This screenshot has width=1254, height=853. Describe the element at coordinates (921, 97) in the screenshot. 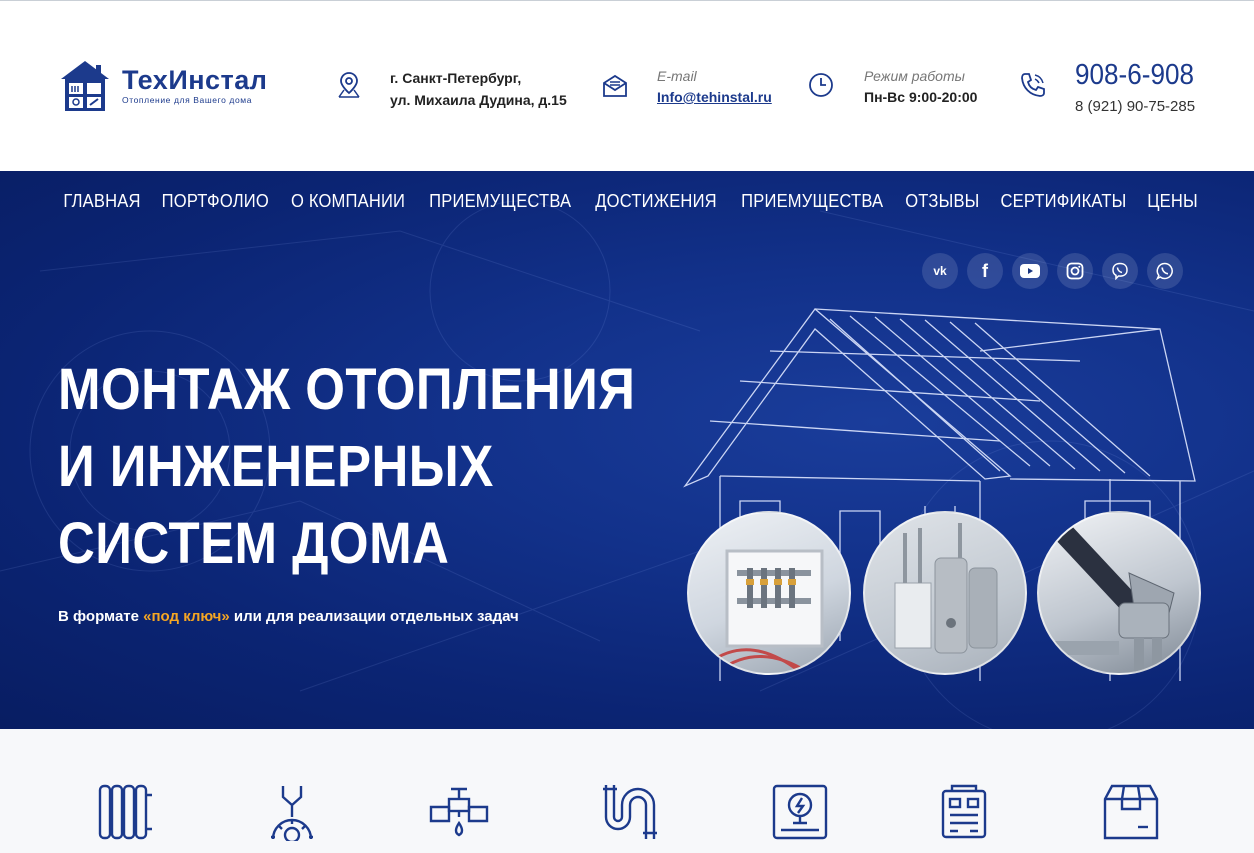

I see `hours-value: Пн-Вс 9:00-20:00` at that location.